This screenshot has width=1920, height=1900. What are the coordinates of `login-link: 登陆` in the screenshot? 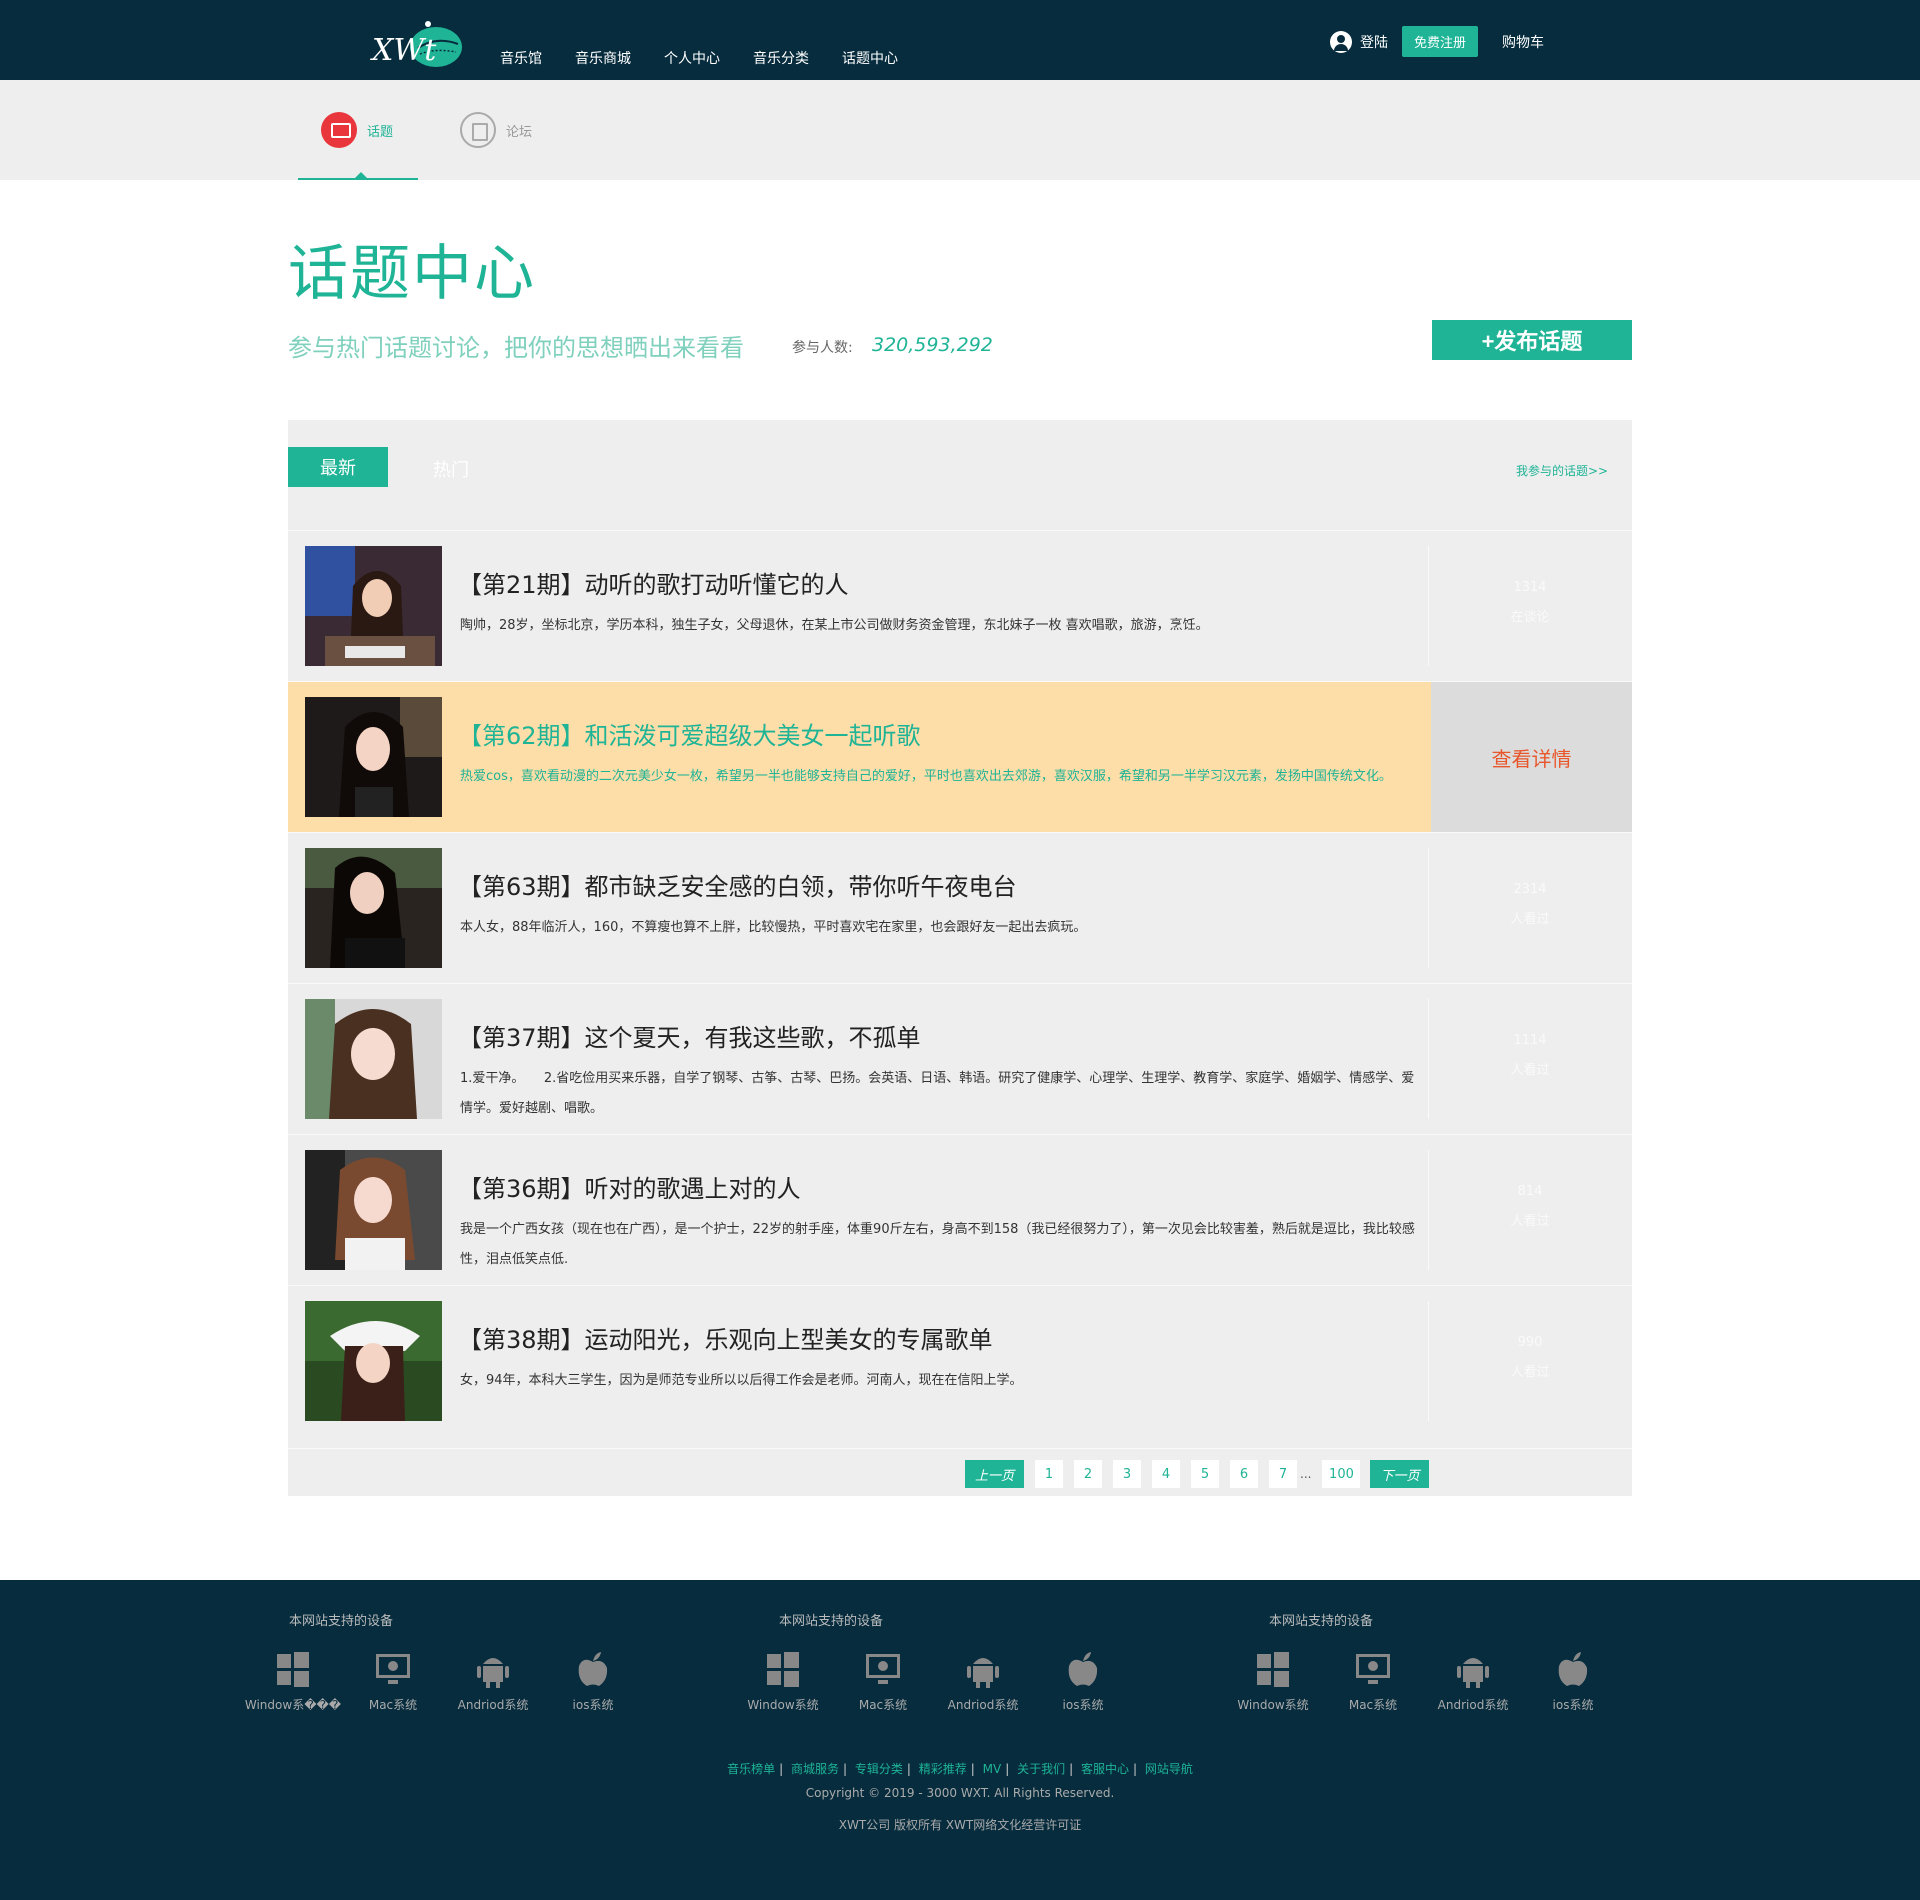 It's located at (1374, 42).